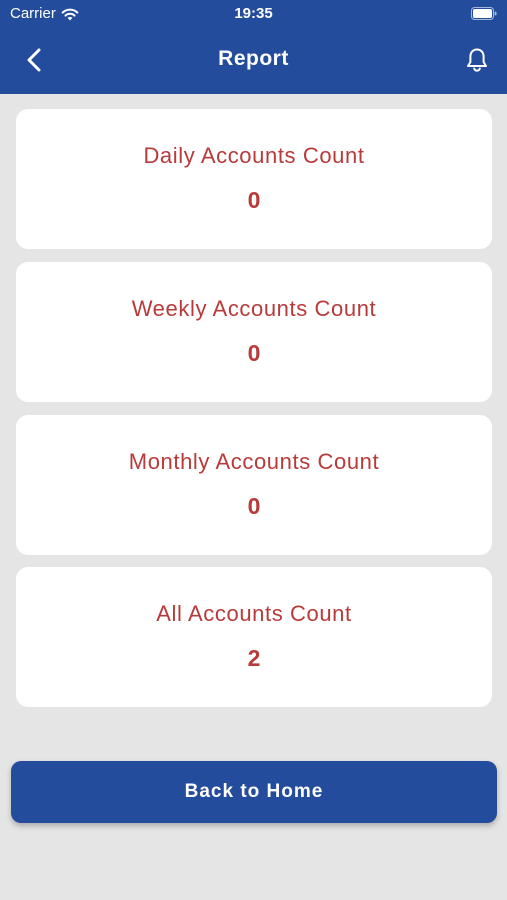 This screenshot has height=900, width=507. Describe the element at coordinates (254, 658) in the screenshot. I see `card-value: 2` at that location.